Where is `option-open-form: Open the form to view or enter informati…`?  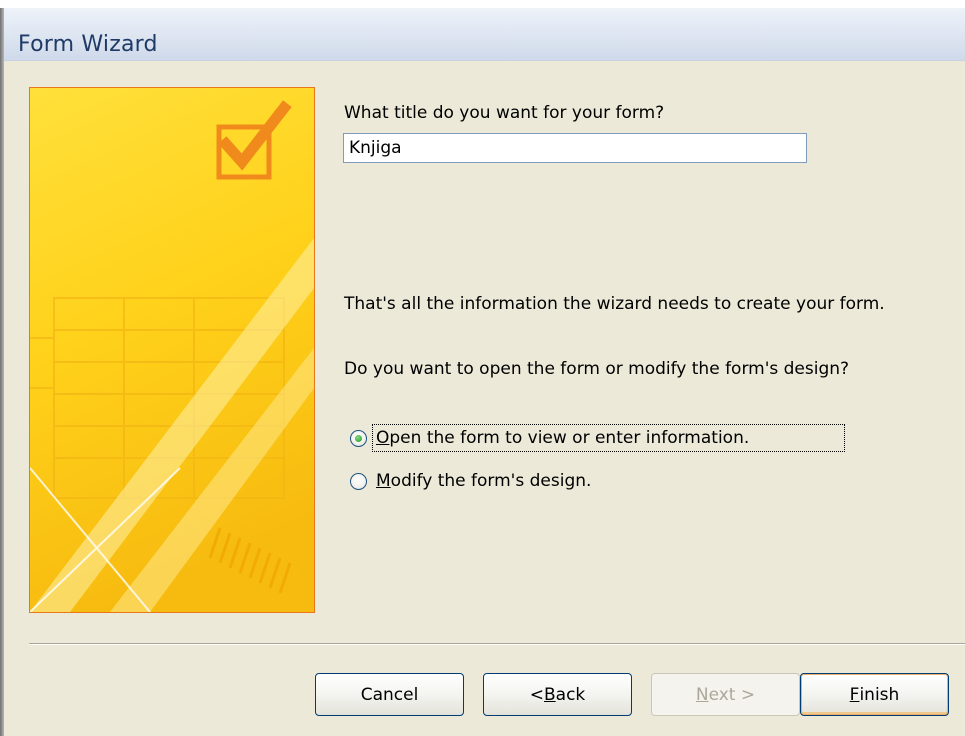
option-open-form: Open the form to view or enter informati… is located at coordinates (598, 438).